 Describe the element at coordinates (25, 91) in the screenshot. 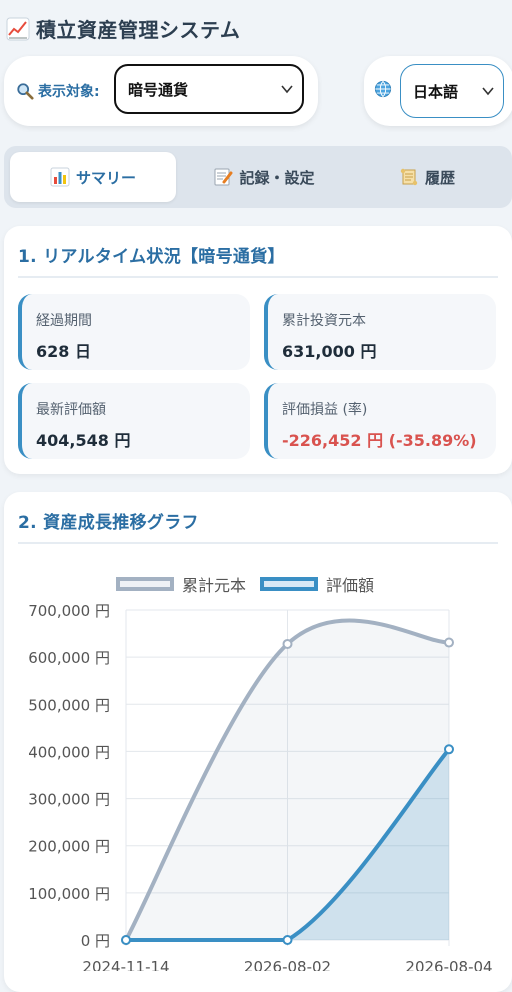

I see `search-icon` at that location.